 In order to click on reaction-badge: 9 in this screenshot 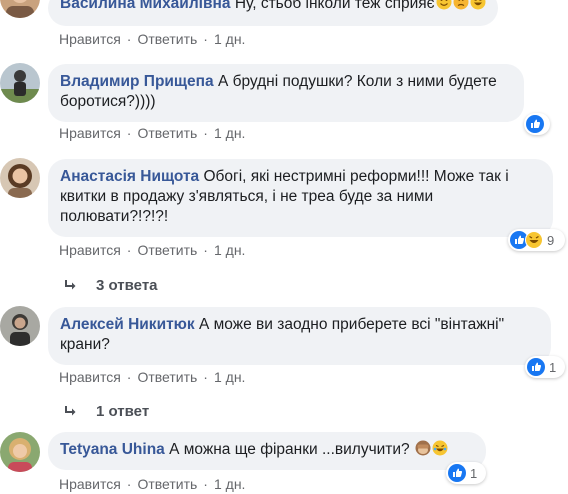, I will do `click(536, 240)`.